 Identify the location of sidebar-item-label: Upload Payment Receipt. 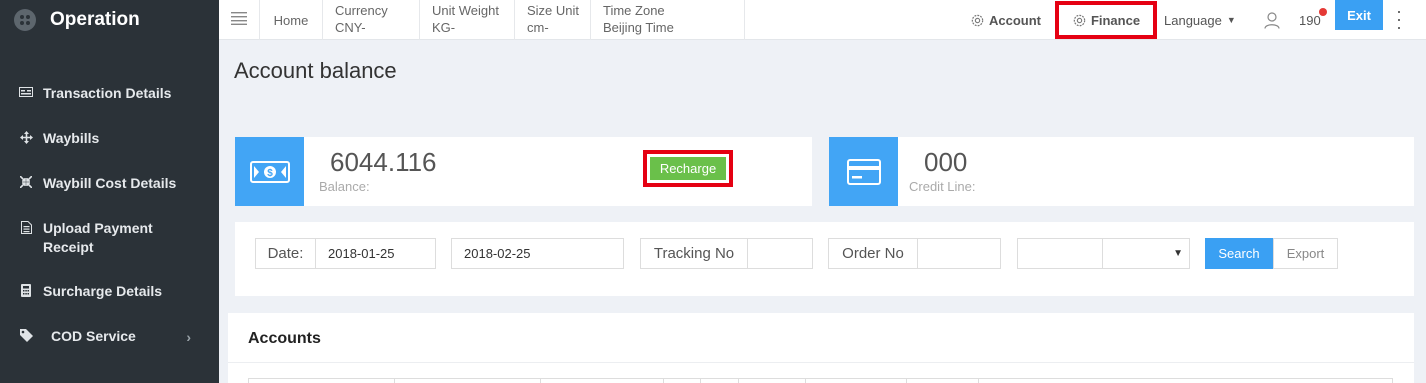
(98, 237).